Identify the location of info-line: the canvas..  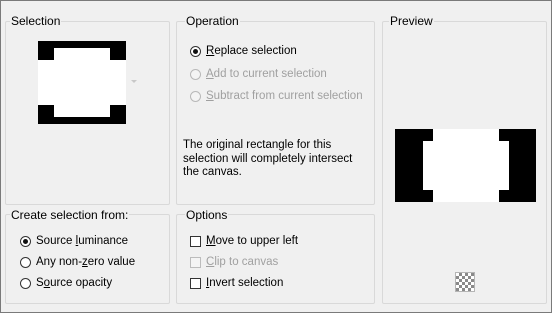
(212, 172).